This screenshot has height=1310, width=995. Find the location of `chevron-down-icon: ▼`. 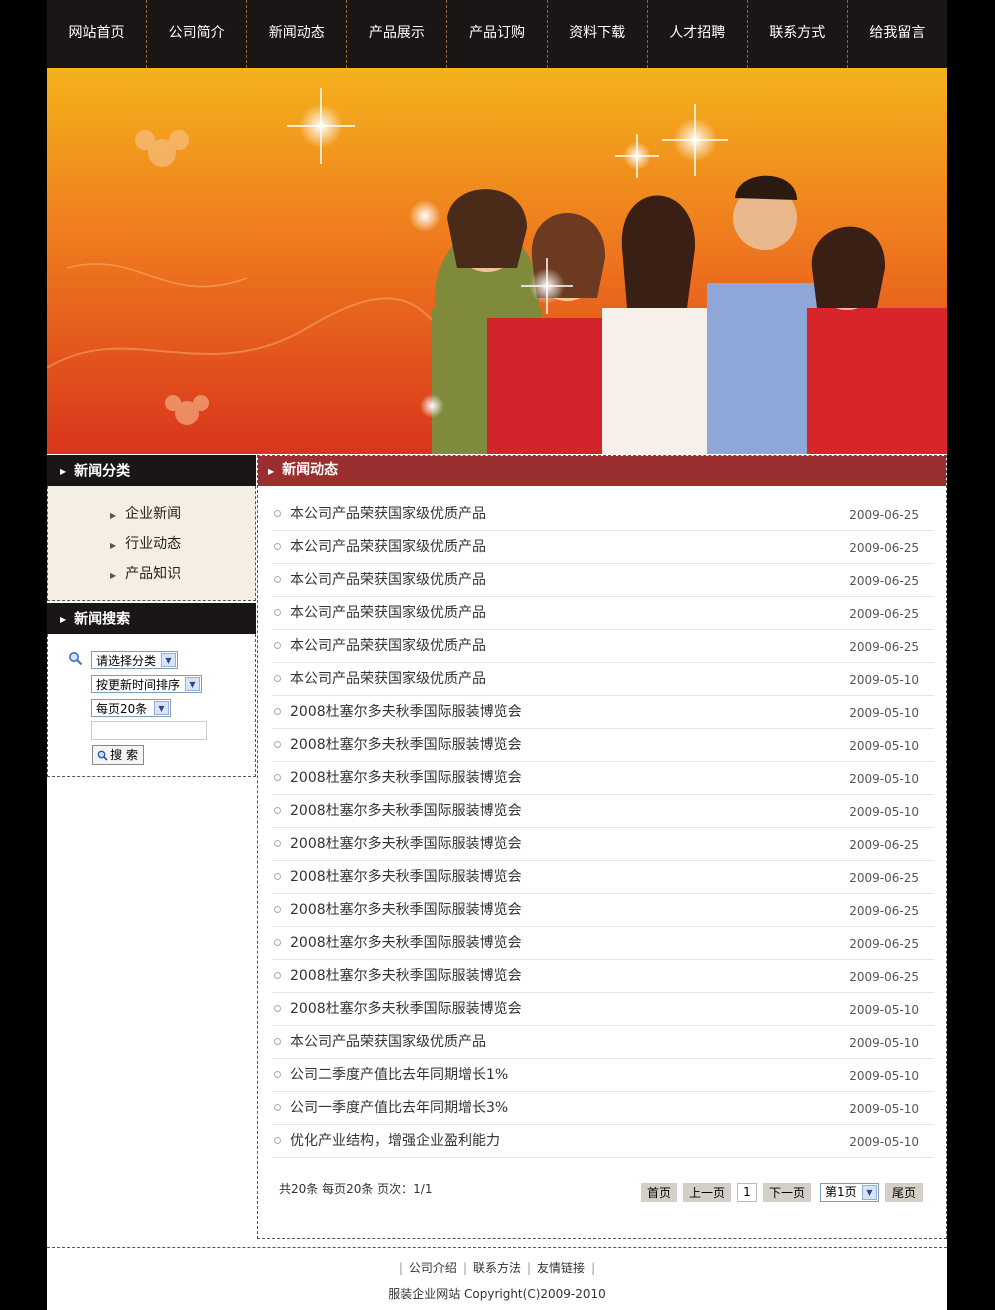

chevron-down-icon: ▼ is located at coordinates (161, 708).